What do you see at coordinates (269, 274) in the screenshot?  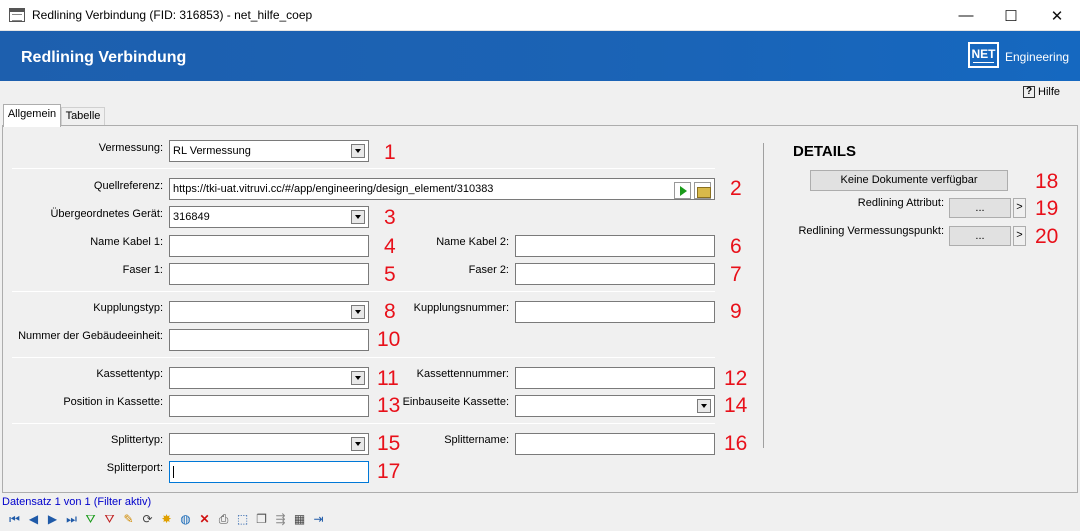 I see `faser-1-field` at bounding box center [269, 274].